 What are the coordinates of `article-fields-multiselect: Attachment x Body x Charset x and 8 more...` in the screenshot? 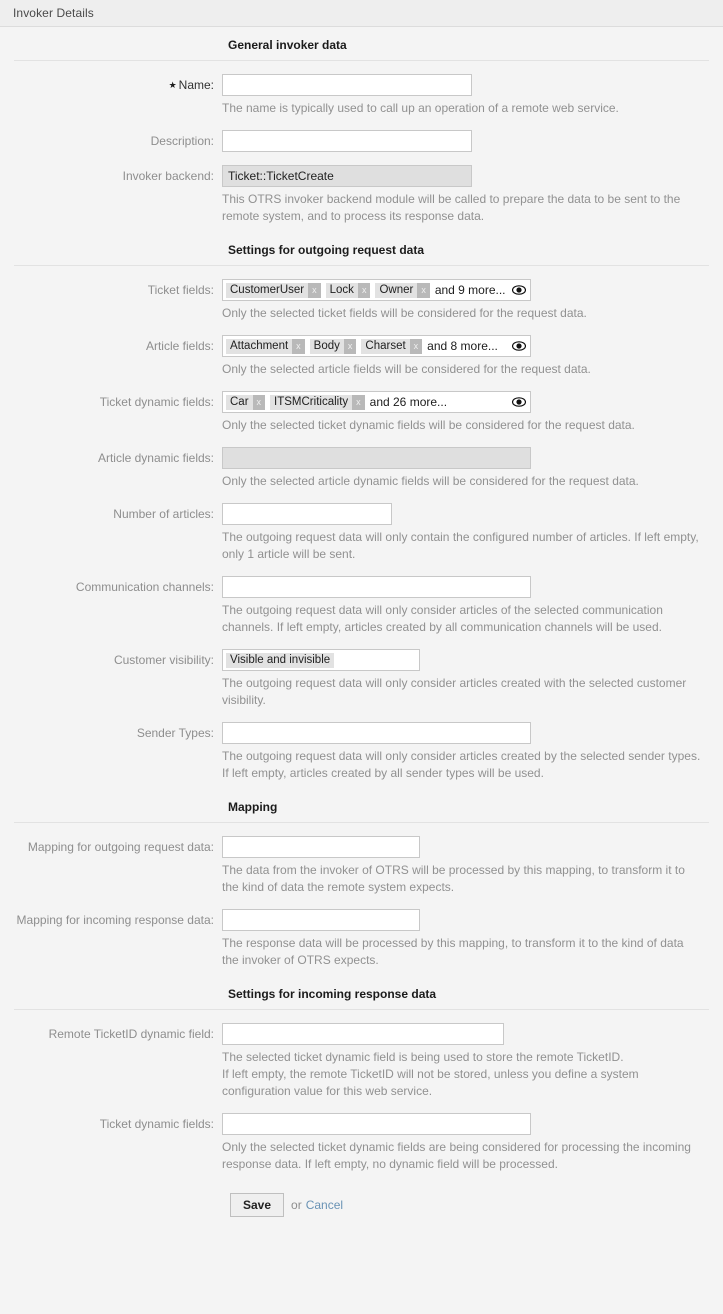 It's located at (376, 346).